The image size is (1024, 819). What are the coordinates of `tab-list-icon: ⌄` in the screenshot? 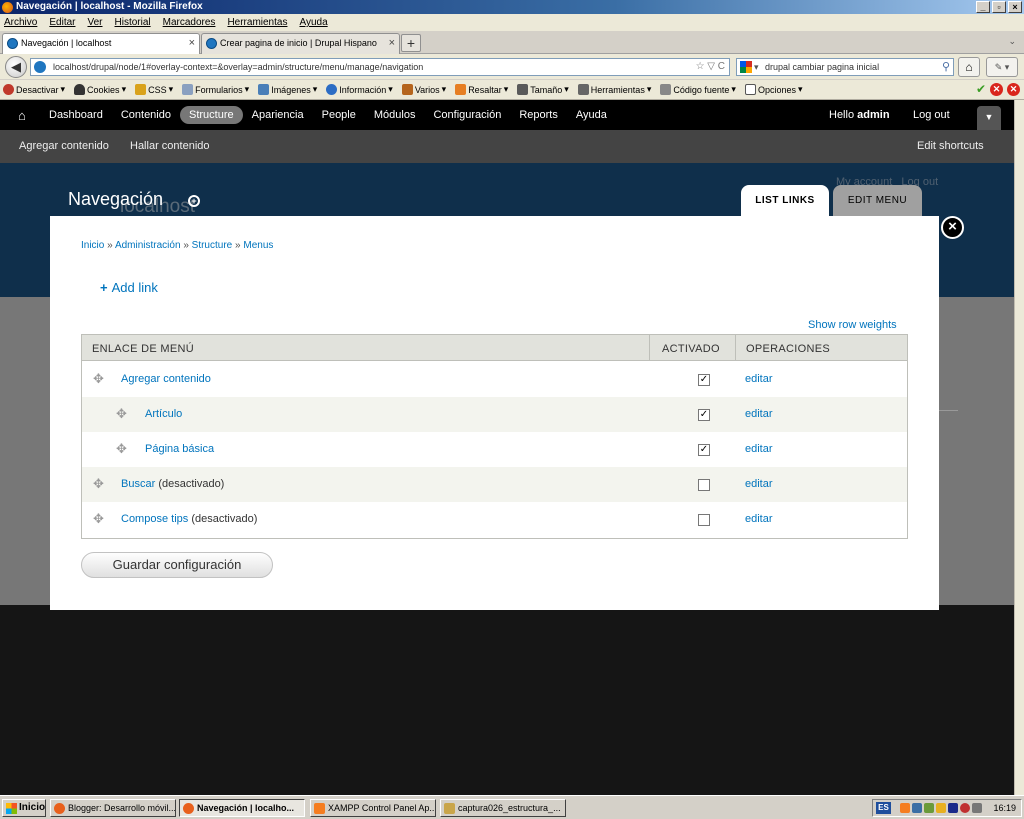 It's located at (1012, 41).